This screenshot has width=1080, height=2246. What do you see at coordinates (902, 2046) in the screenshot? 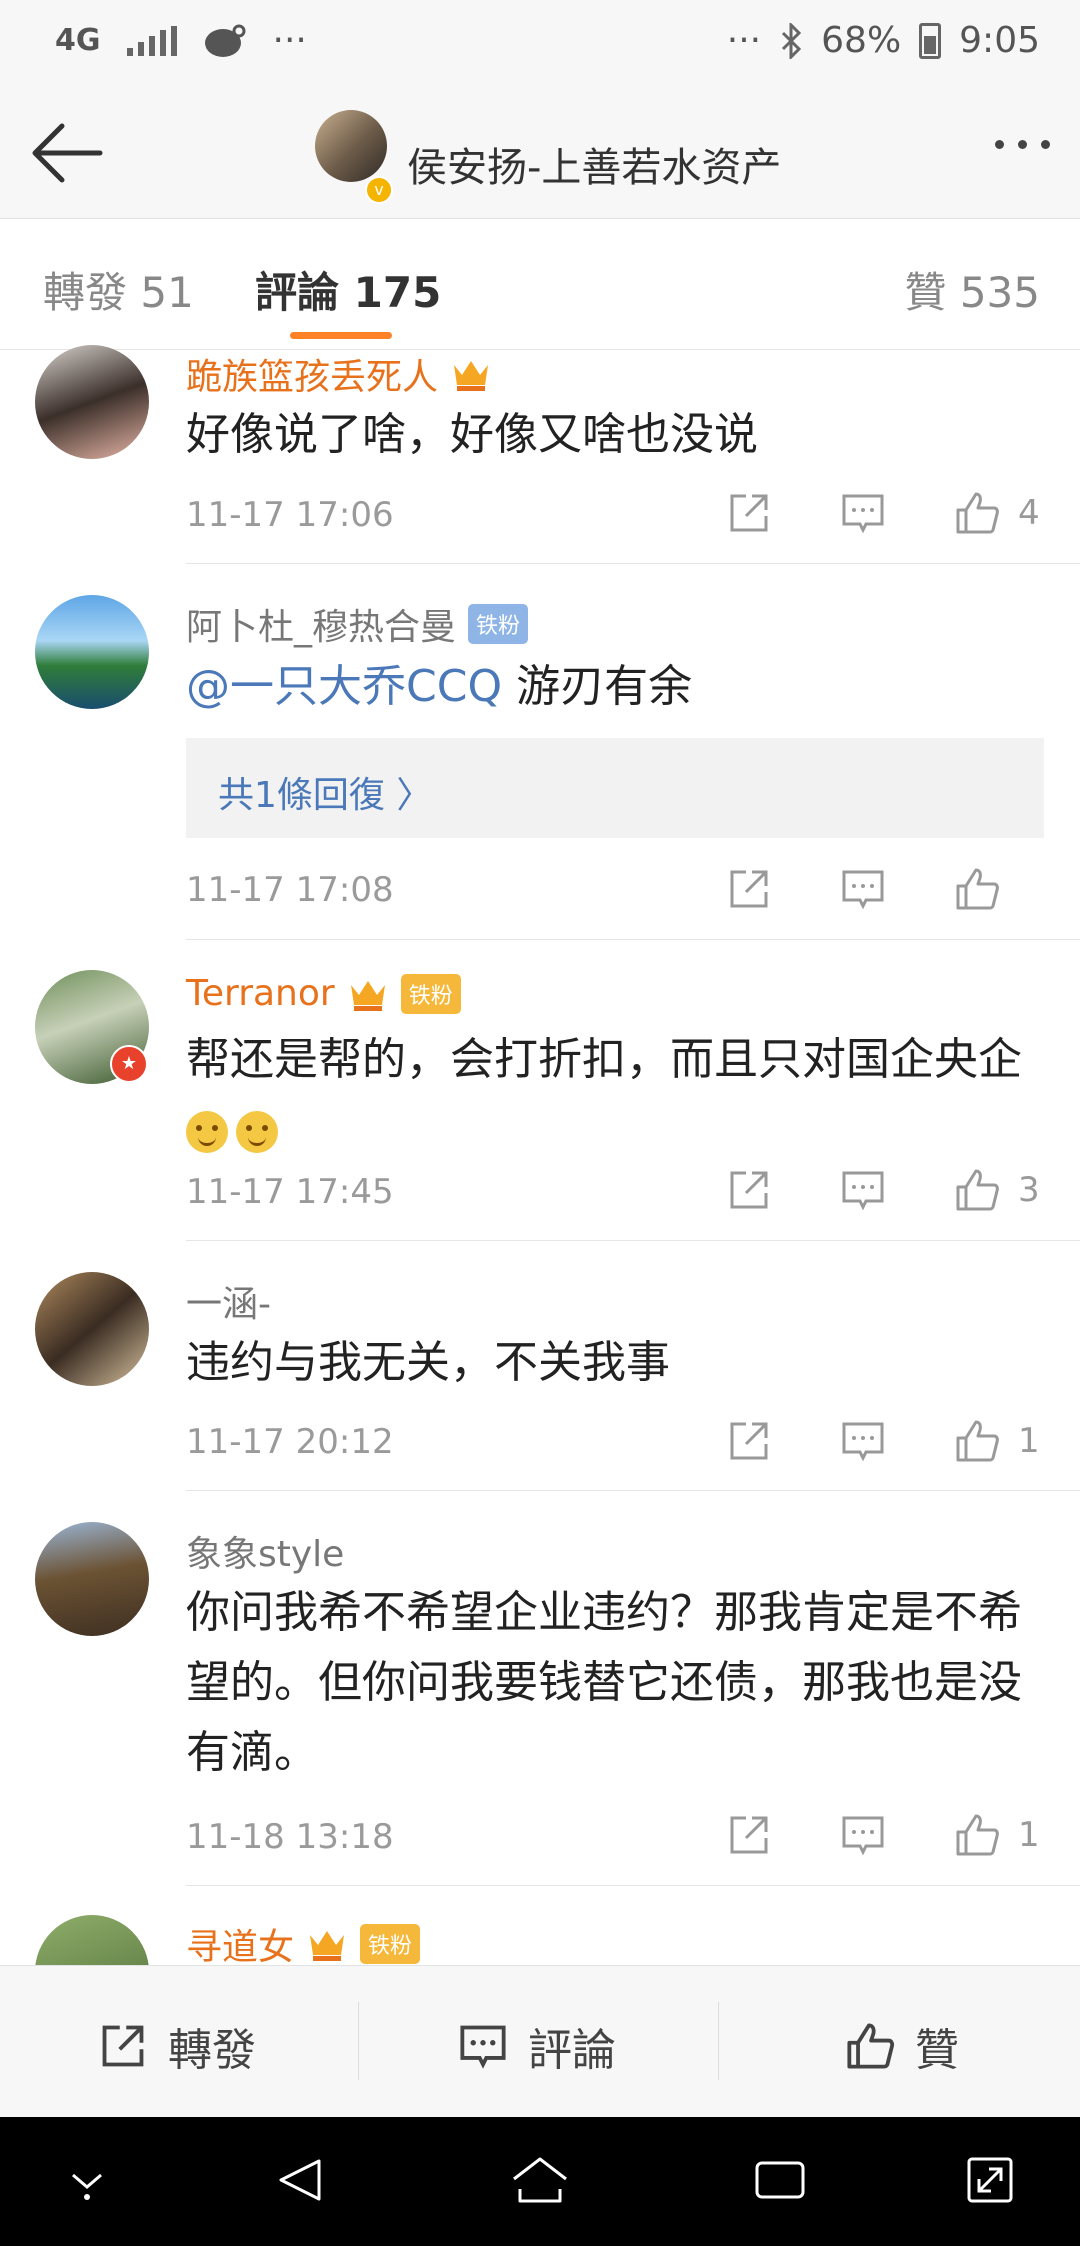
I see `like-button: 贊` at bounding box center [902, 2046].